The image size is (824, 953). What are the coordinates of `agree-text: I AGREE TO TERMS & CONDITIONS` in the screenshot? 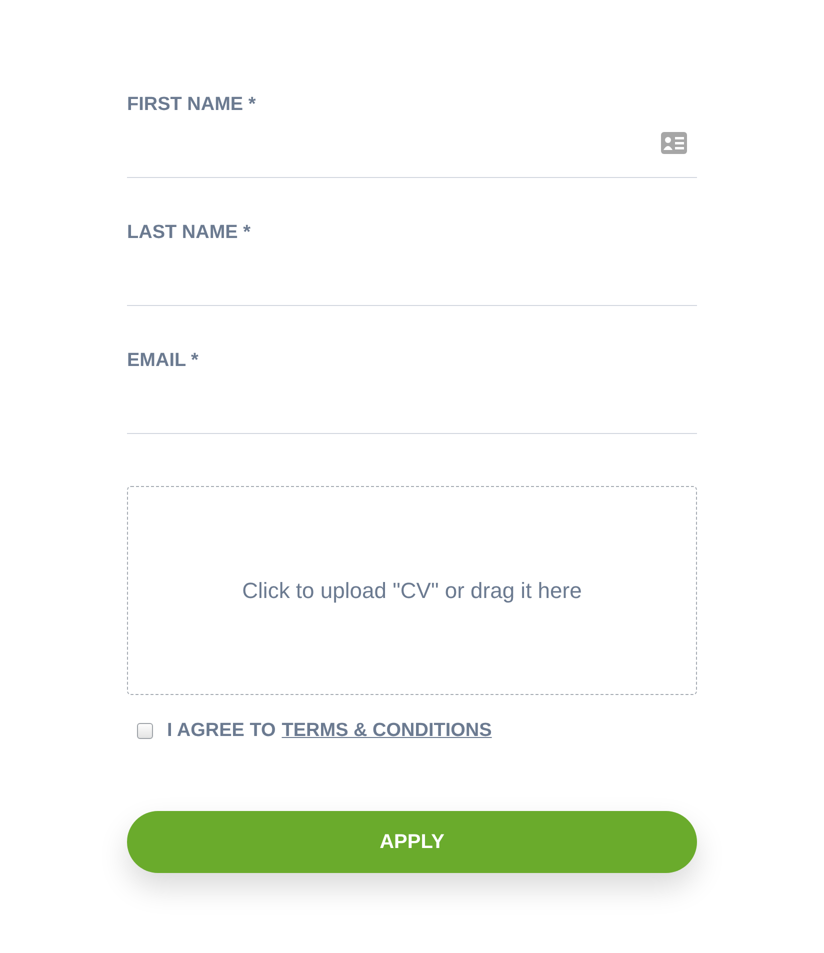 It's located at (329, 731).